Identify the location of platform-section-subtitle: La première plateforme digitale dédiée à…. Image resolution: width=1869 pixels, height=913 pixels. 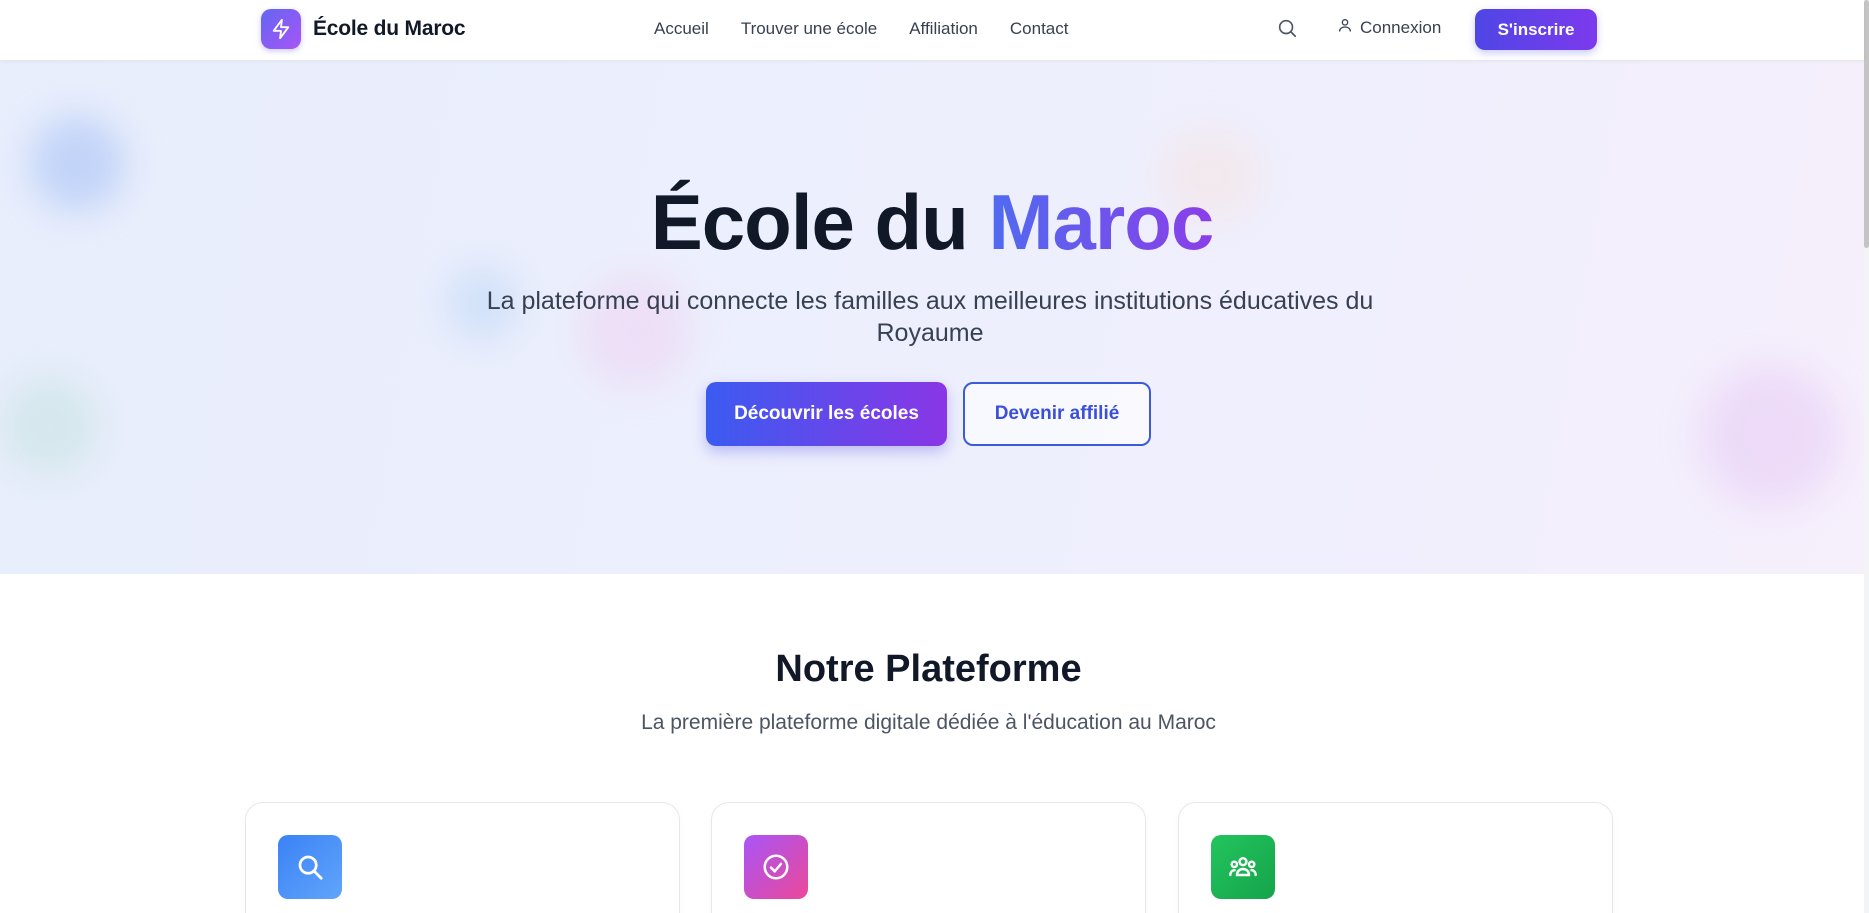
(928, 722).